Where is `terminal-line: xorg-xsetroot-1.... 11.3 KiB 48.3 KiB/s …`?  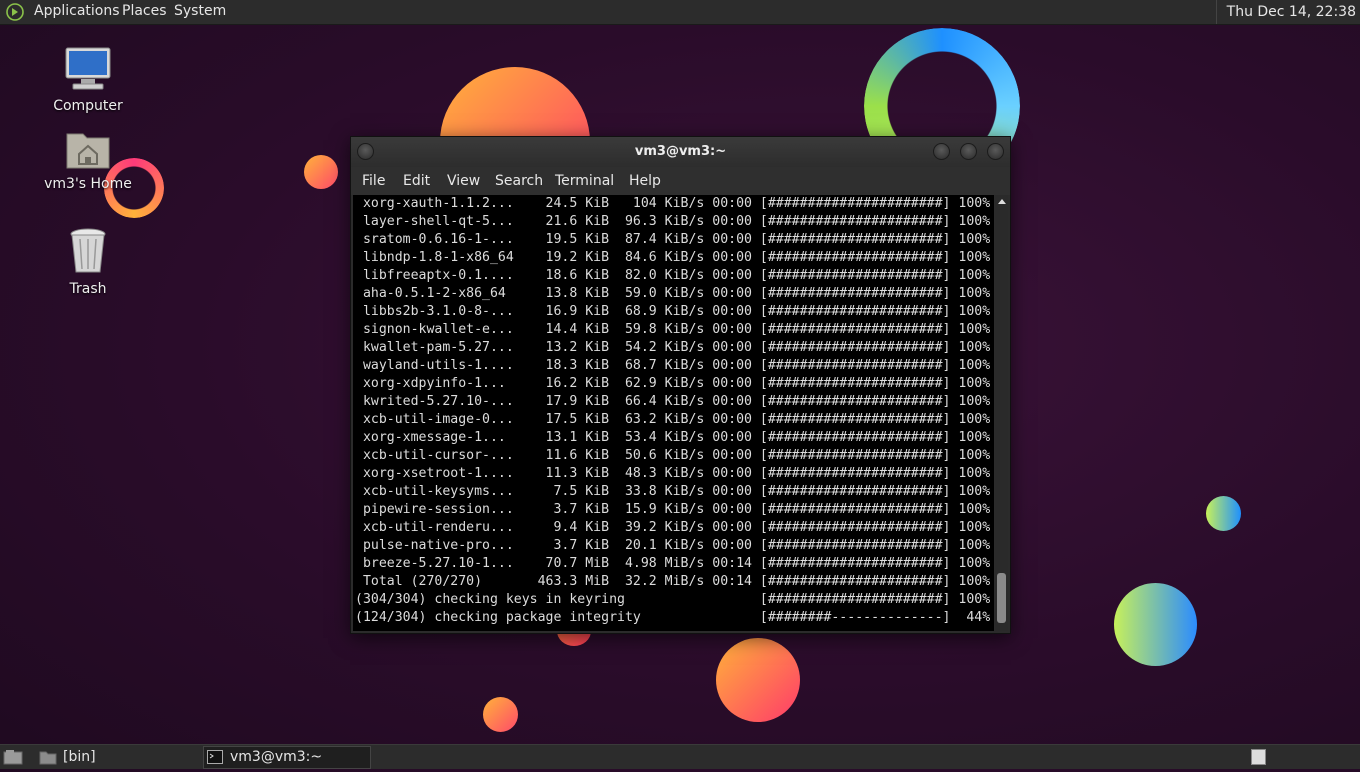 terminal-line: xorg-xsetroot-1.... 11.3 KiB 48.3 KiB/s … is located at coordinates (673, 473).